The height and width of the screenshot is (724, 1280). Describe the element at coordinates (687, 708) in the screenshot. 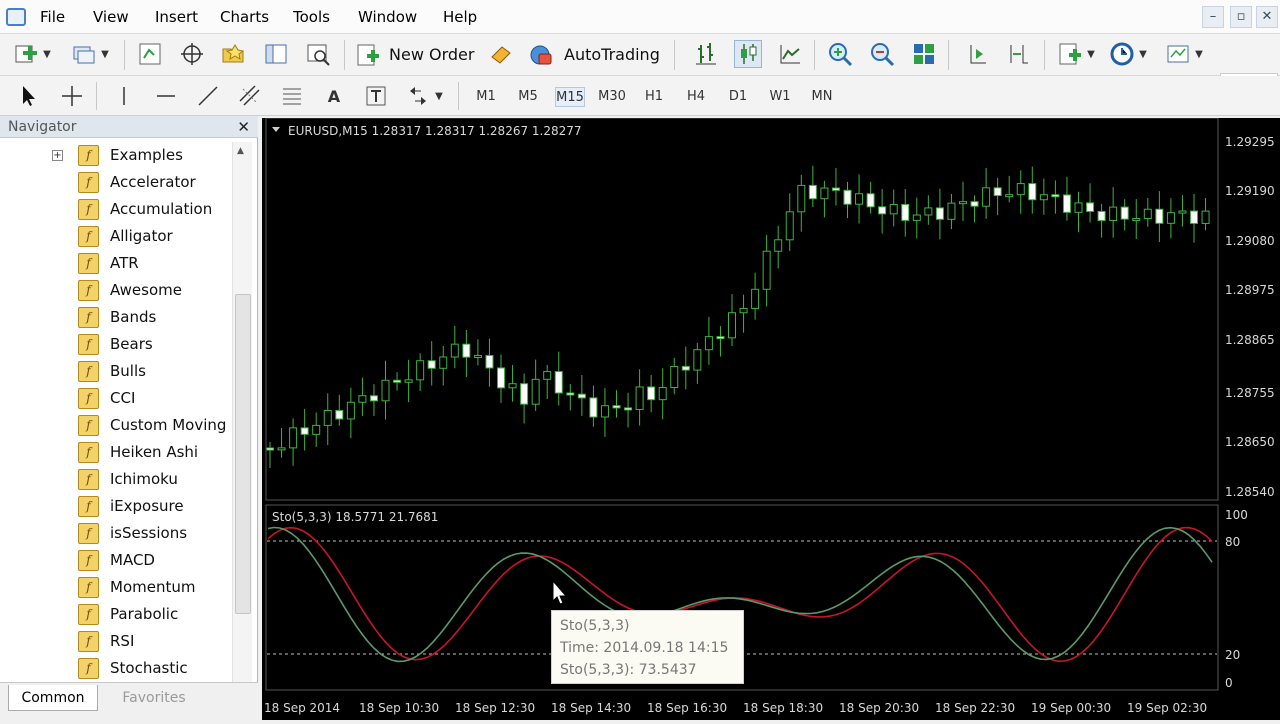

I see `time-tick-label: 18 Sep 16:30` at that location.